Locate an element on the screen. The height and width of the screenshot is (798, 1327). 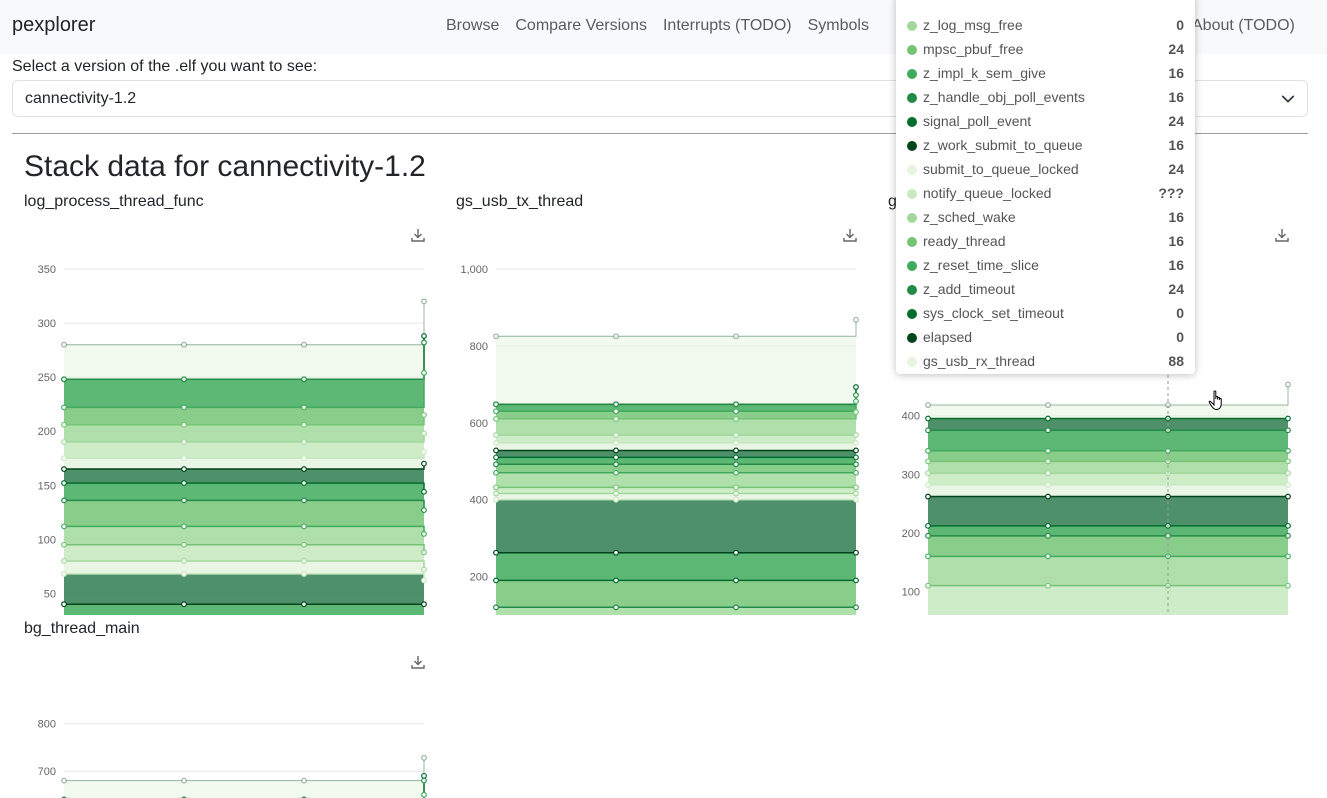
nav-compare-versions: Compare Versions is located at coordinates (581, 26).